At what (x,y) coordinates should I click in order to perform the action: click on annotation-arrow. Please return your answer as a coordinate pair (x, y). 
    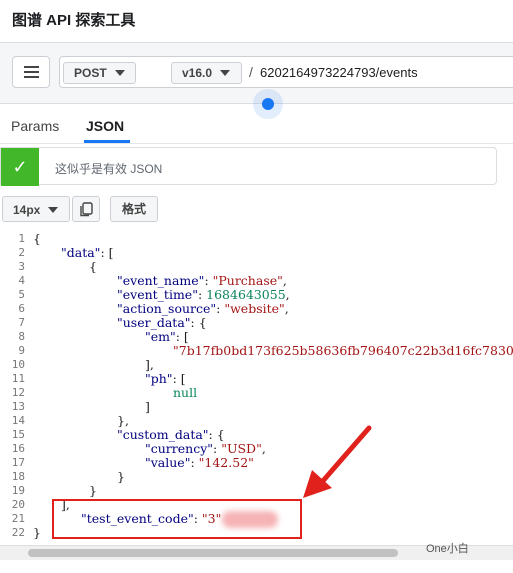
    Looking at the image, I should click on (337, 461).